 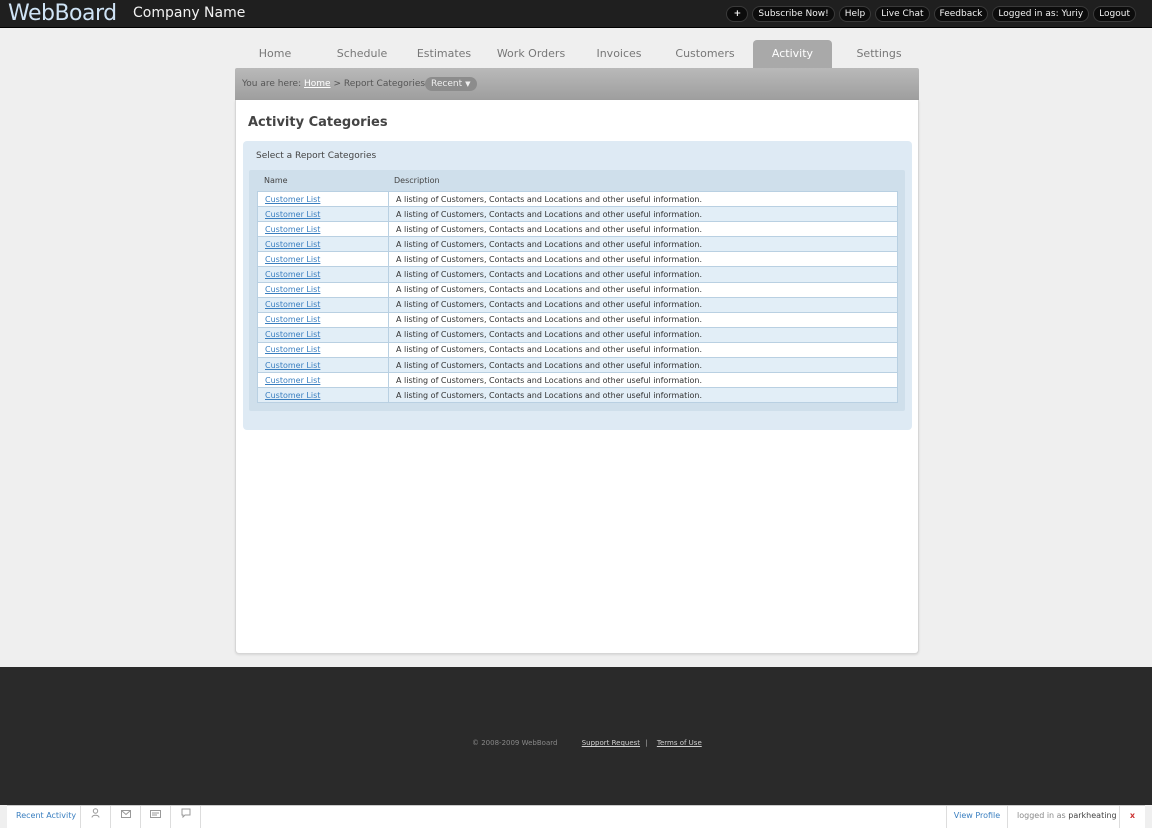 What do you see at coordinates (62, 13) in the screenshot?
I see `logo: WebBoard` at bounding box center [62, 13].